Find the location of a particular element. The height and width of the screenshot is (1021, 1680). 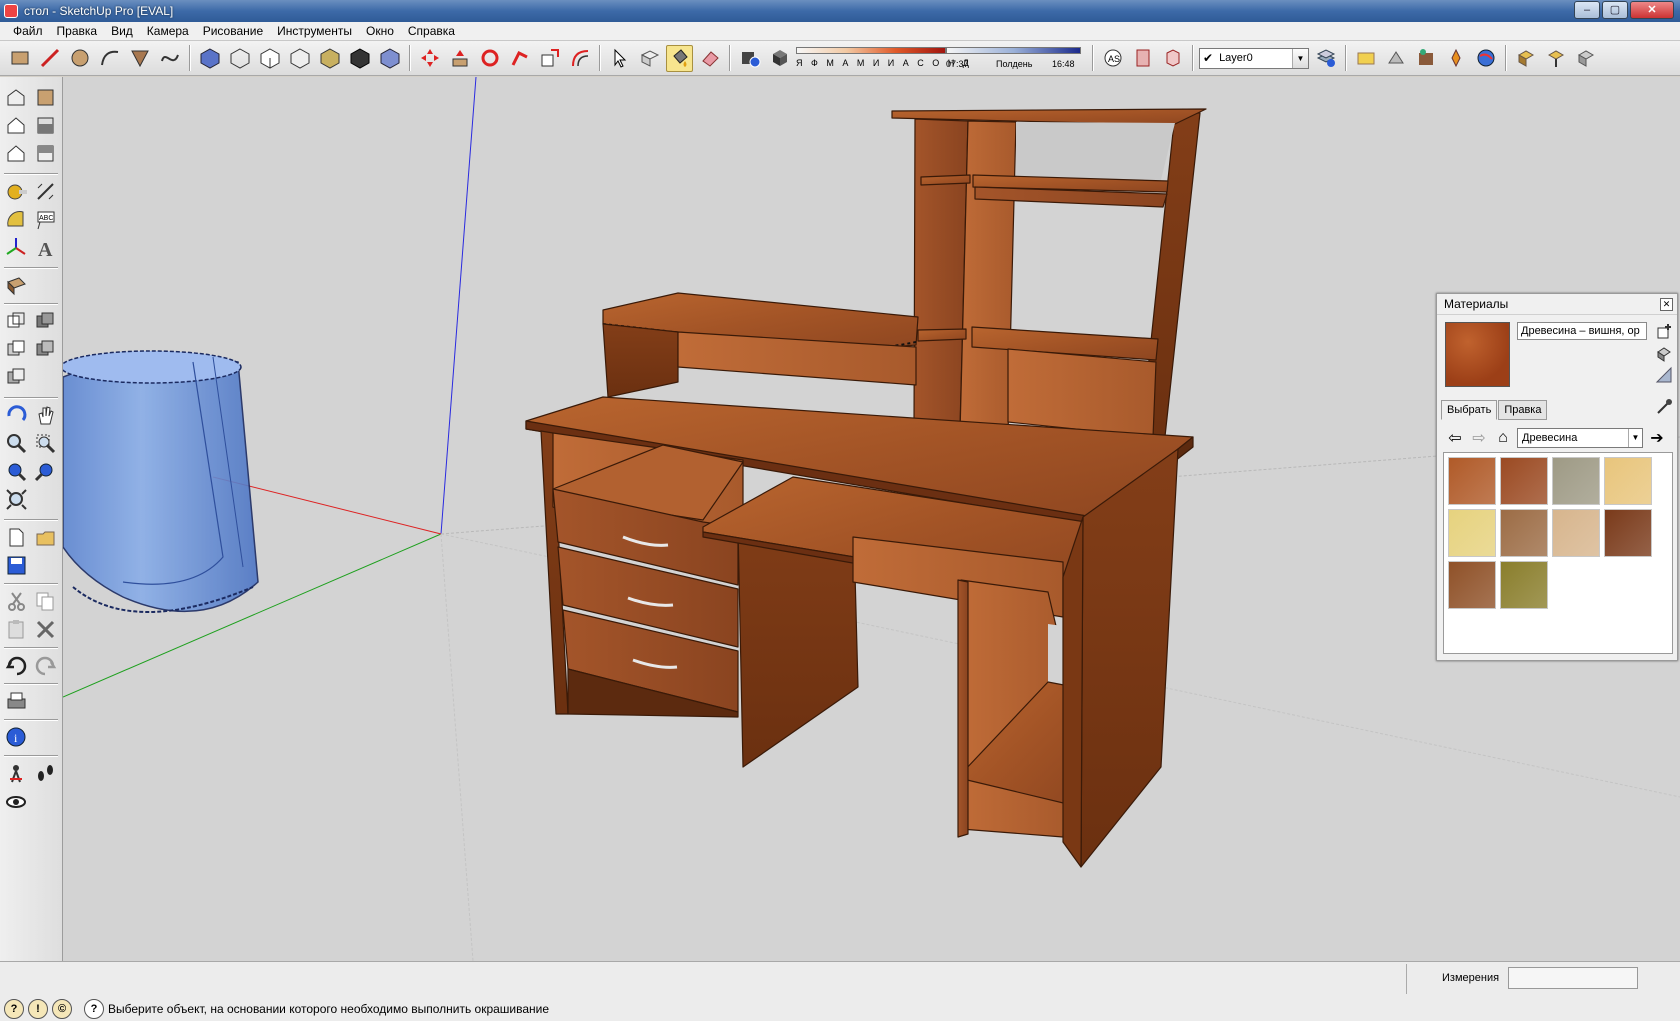

default-material-icon is located at coordinates (1664, 353).